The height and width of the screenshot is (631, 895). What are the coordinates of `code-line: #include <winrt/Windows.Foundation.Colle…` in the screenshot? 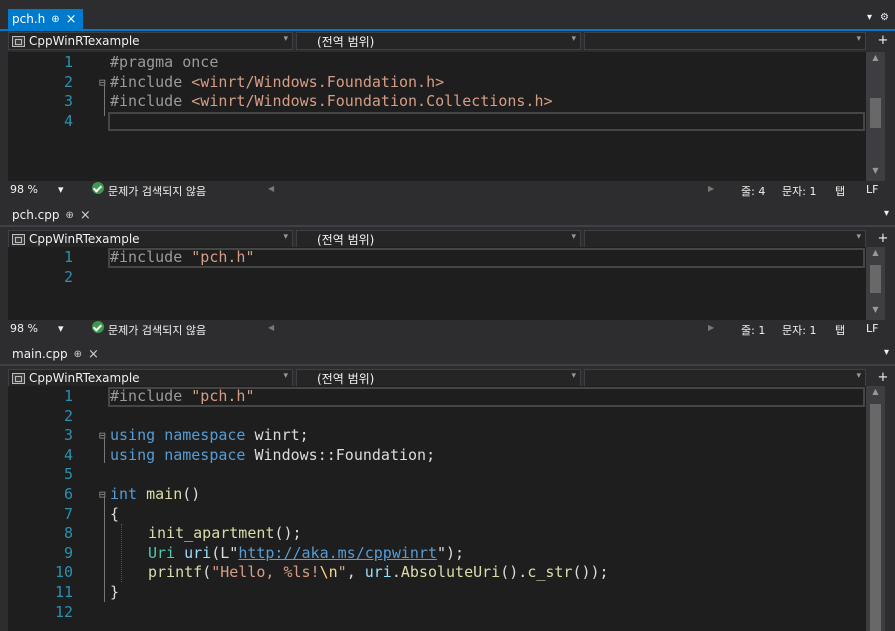 It's located at (331, 101).